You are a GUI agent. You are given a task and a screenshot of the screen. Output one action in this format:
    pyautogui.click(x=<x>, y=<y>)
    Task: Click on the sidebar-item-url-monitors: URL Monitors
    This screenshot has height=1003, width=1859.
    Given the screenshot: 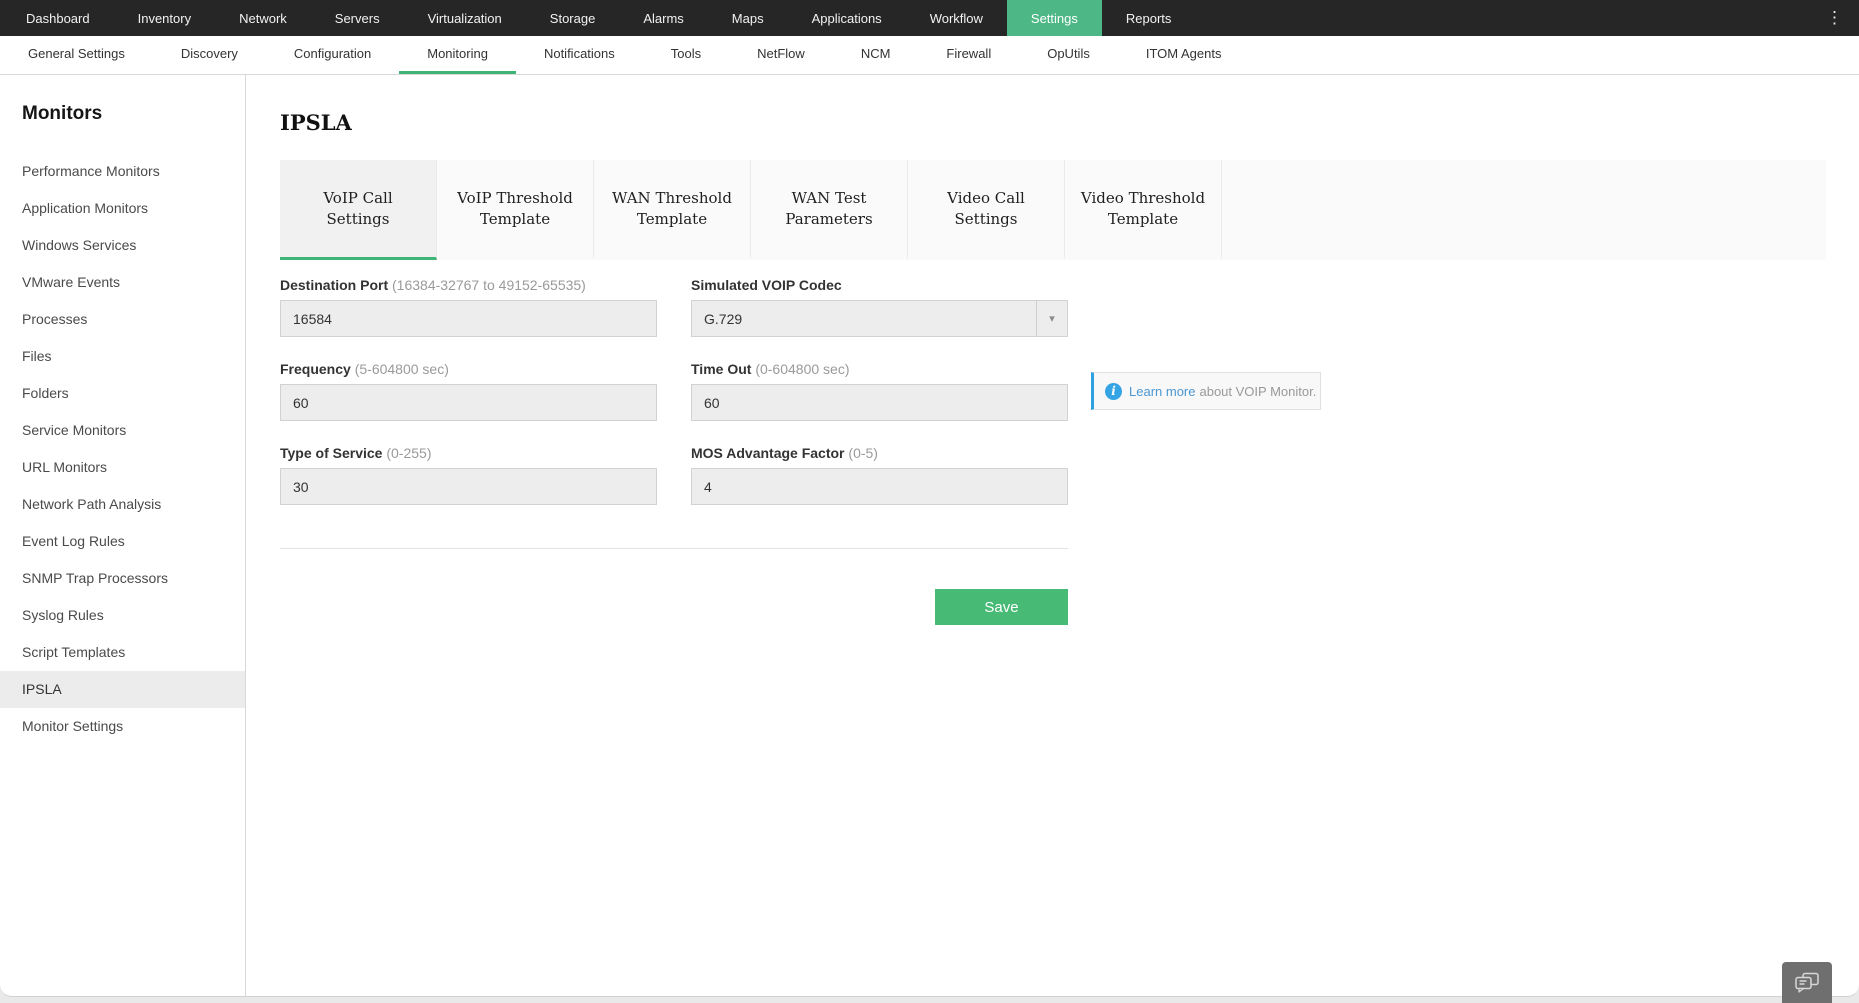 What is the action you would take?
    pyautogui.click(x=122, y=467)
    